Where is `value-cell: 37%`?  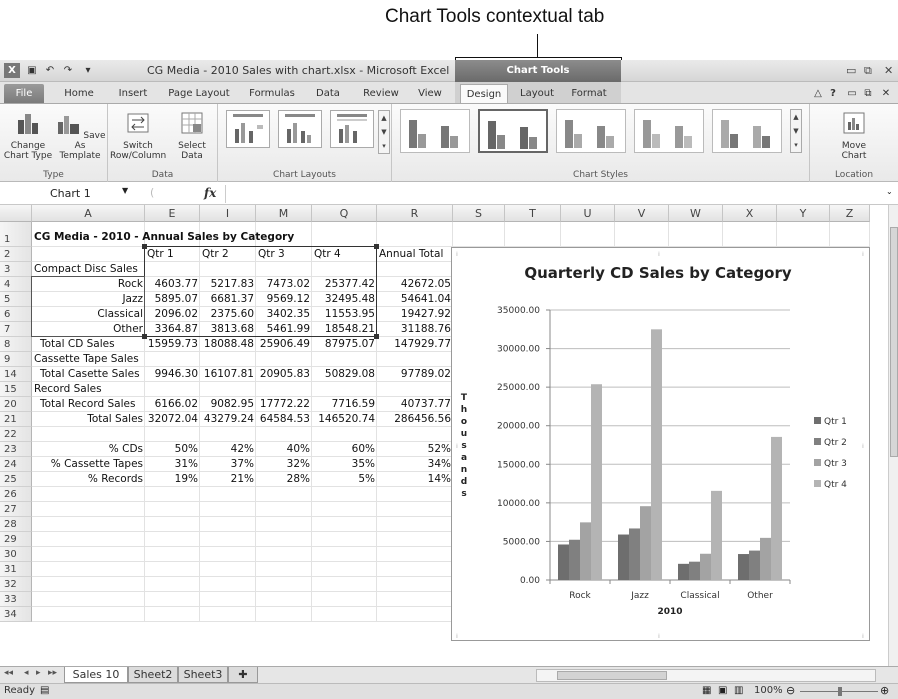
value-cell: 37% is located at coordinates (228, 464).